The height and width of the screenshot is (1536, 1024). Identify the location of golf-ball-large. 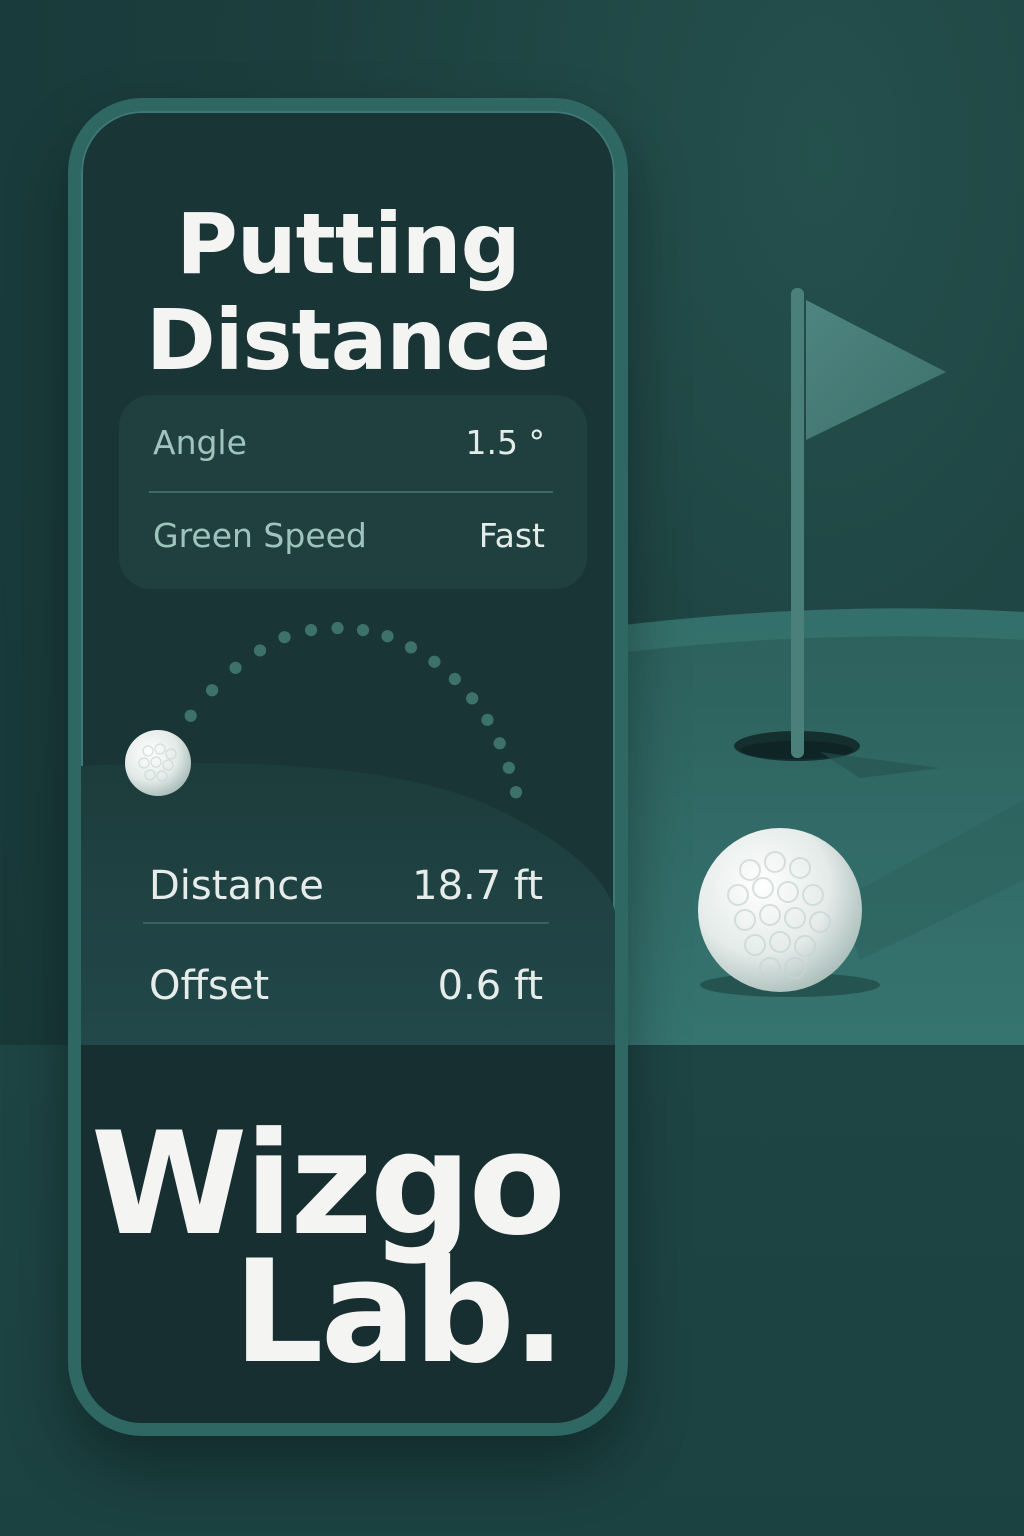
(789, 912).